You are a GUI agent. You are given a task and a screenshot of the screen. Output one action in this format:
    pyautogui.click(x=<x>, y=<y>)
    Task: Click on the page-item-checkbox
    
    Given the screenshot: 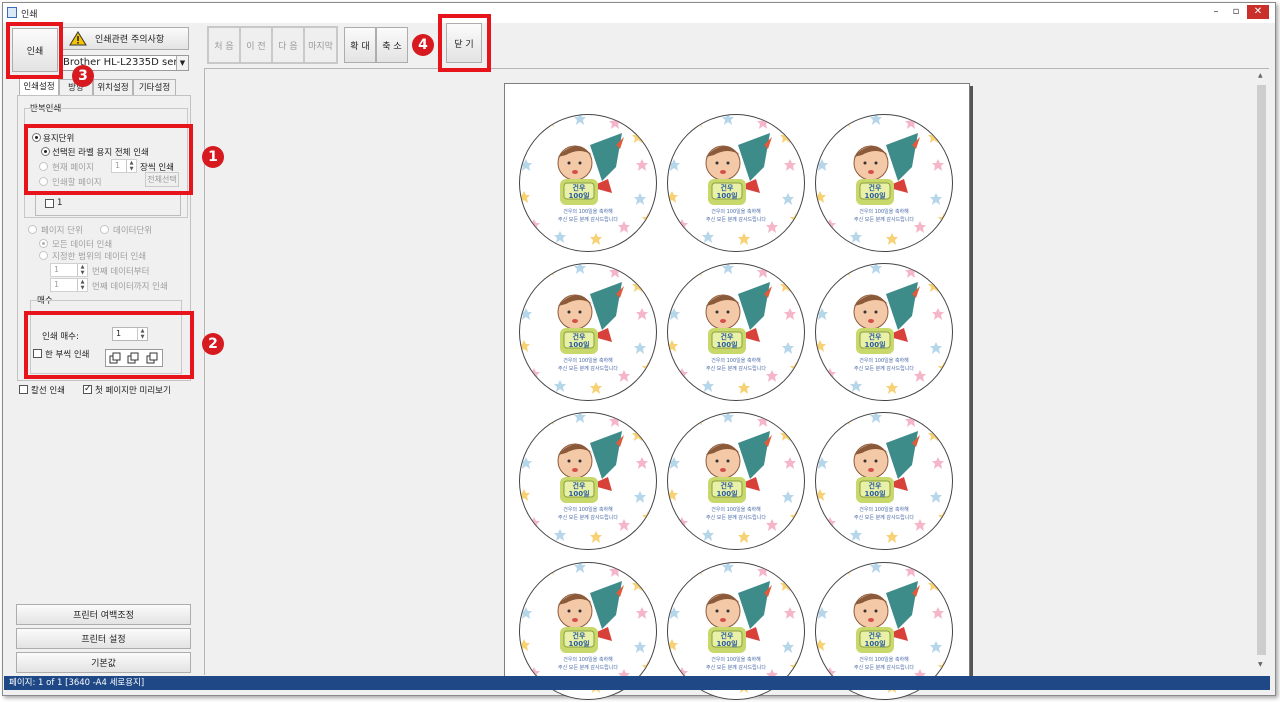 What is the action you would take?
    pyautogui.click(x=49, y=203)
    